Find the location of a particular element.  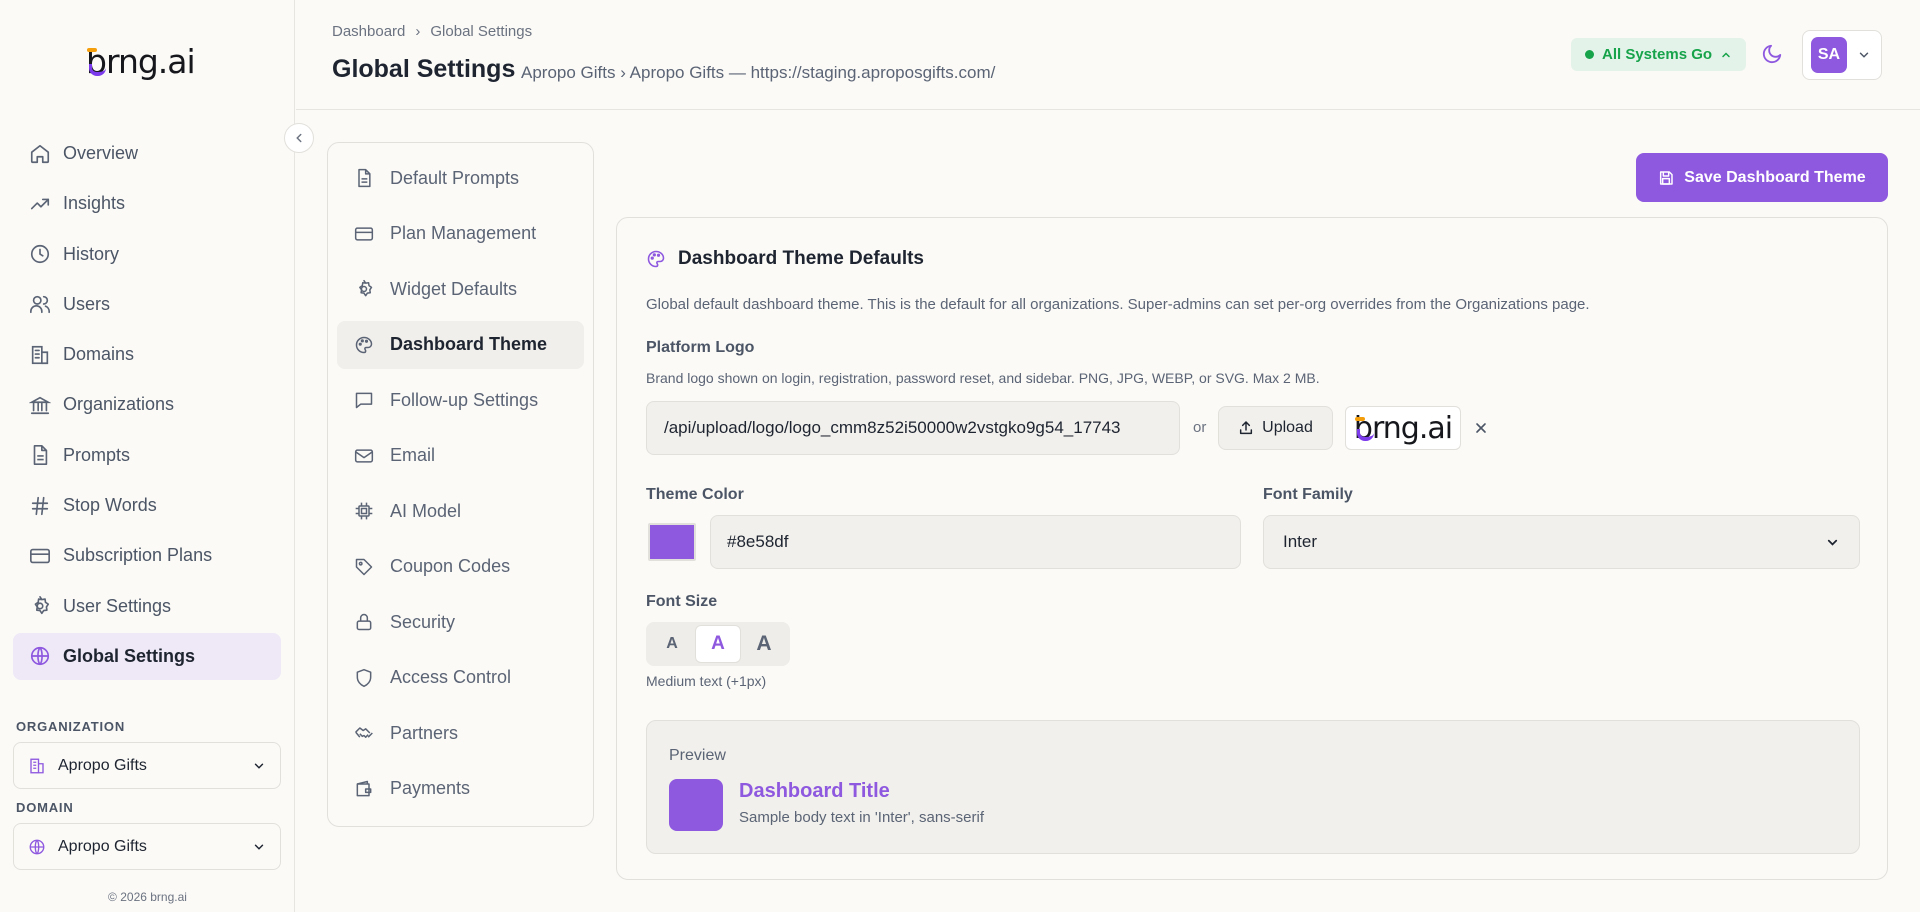

sidebar-item-users: Users is located at coordinates (147, 304).